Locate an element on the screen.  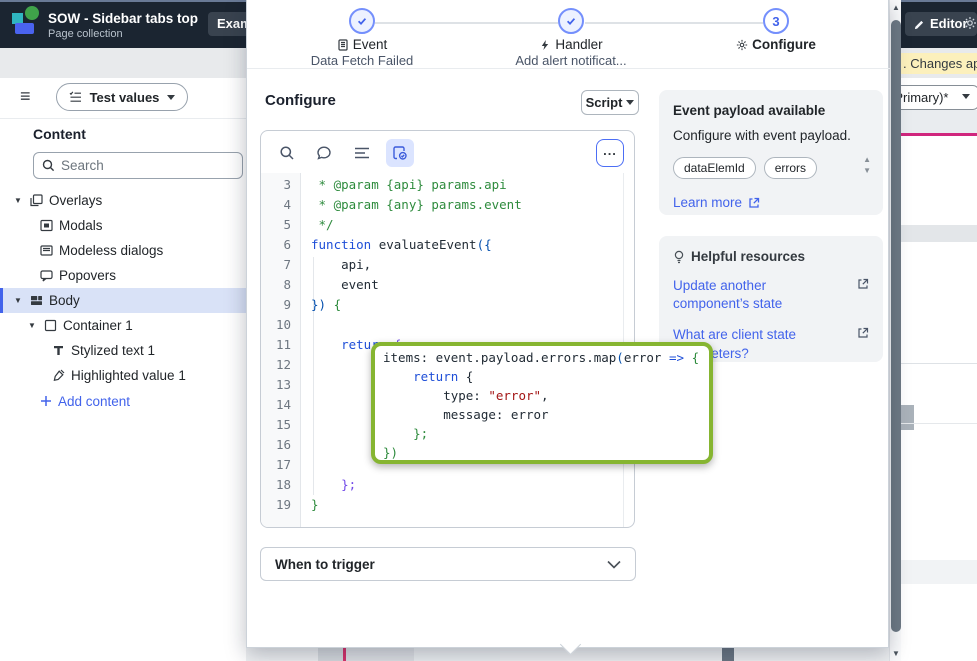
tree-item-label: Body is located at coordinates (64, 300).